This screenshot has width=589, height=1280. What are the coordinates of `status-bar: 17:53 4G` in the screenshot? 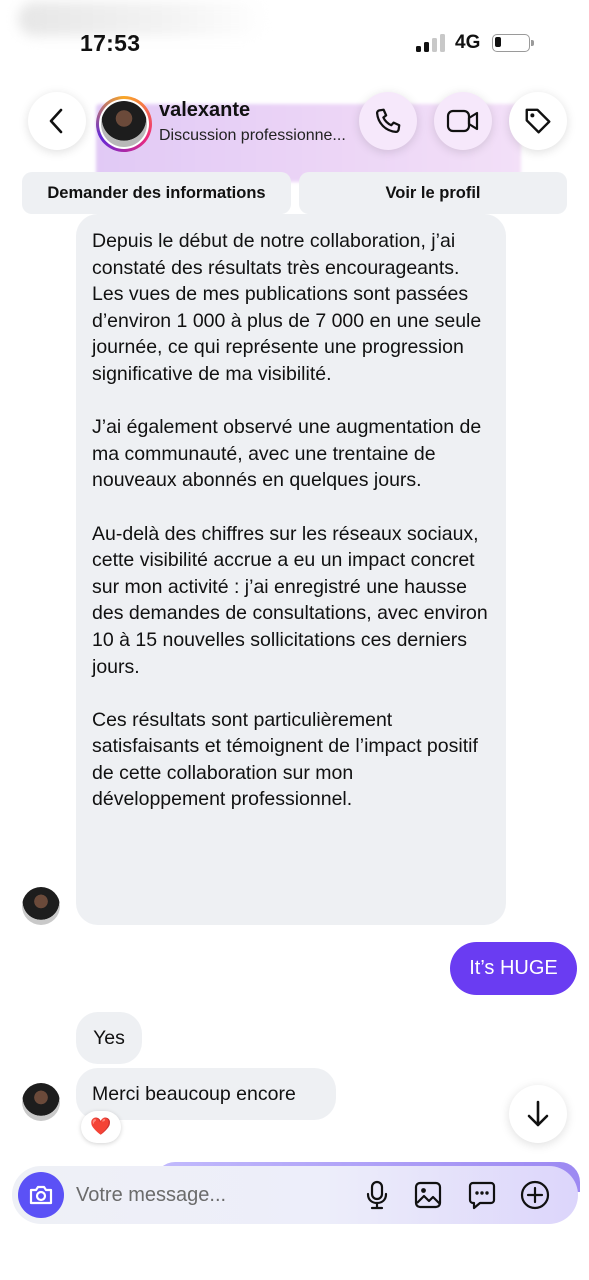 It's located at (294, 40).